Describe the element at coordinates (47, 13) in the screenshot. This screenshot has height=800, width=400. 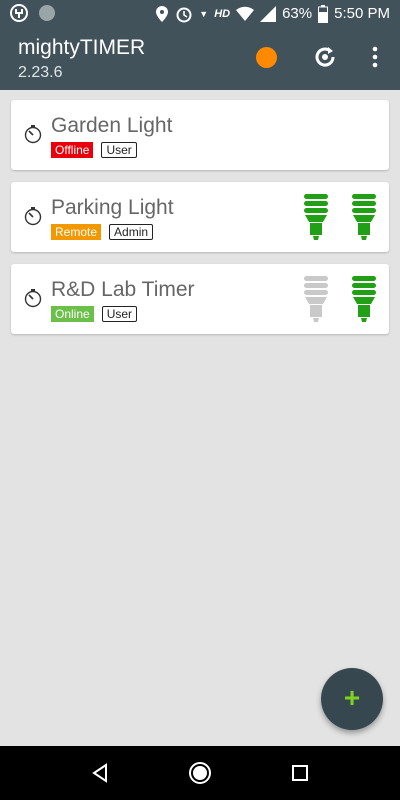
I see `circle-icon` at that location.